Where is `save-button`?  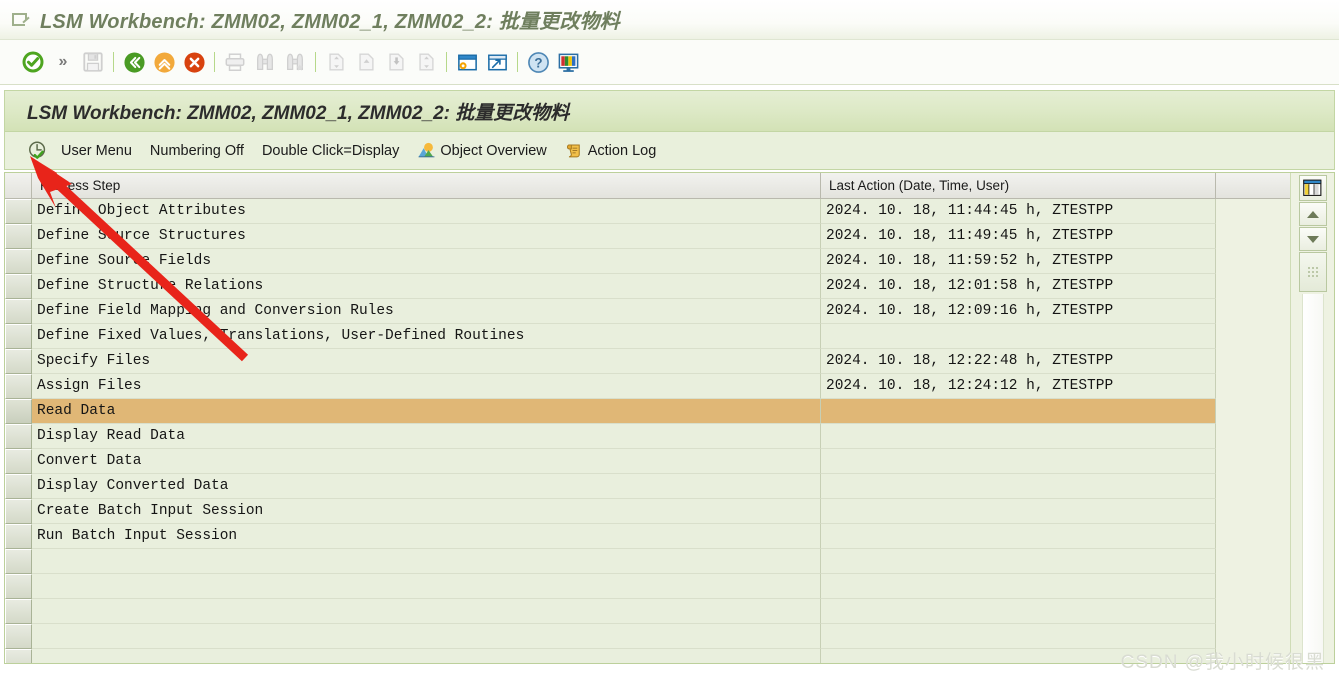
save-button is located at coordinates (93, 62).